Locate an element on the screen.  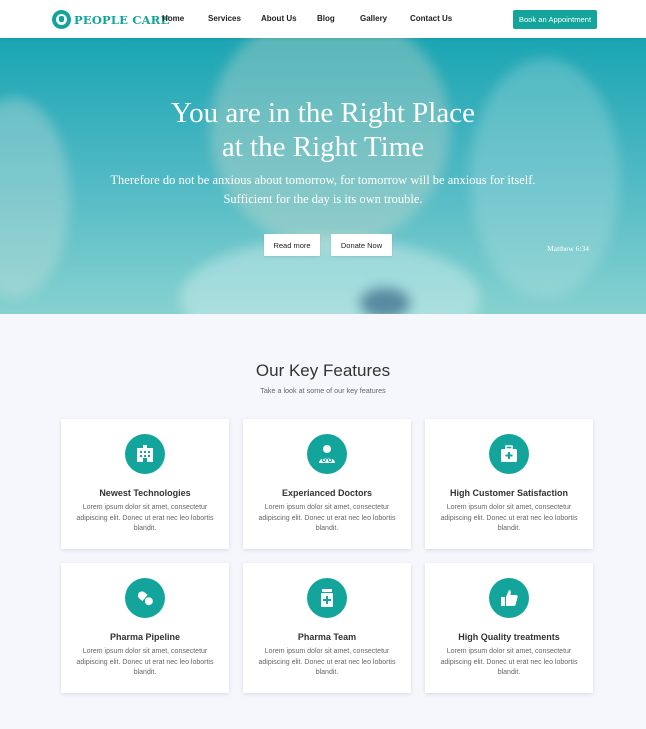
feature-card-title: High Quality treatments is located at coordinates (509, 637).